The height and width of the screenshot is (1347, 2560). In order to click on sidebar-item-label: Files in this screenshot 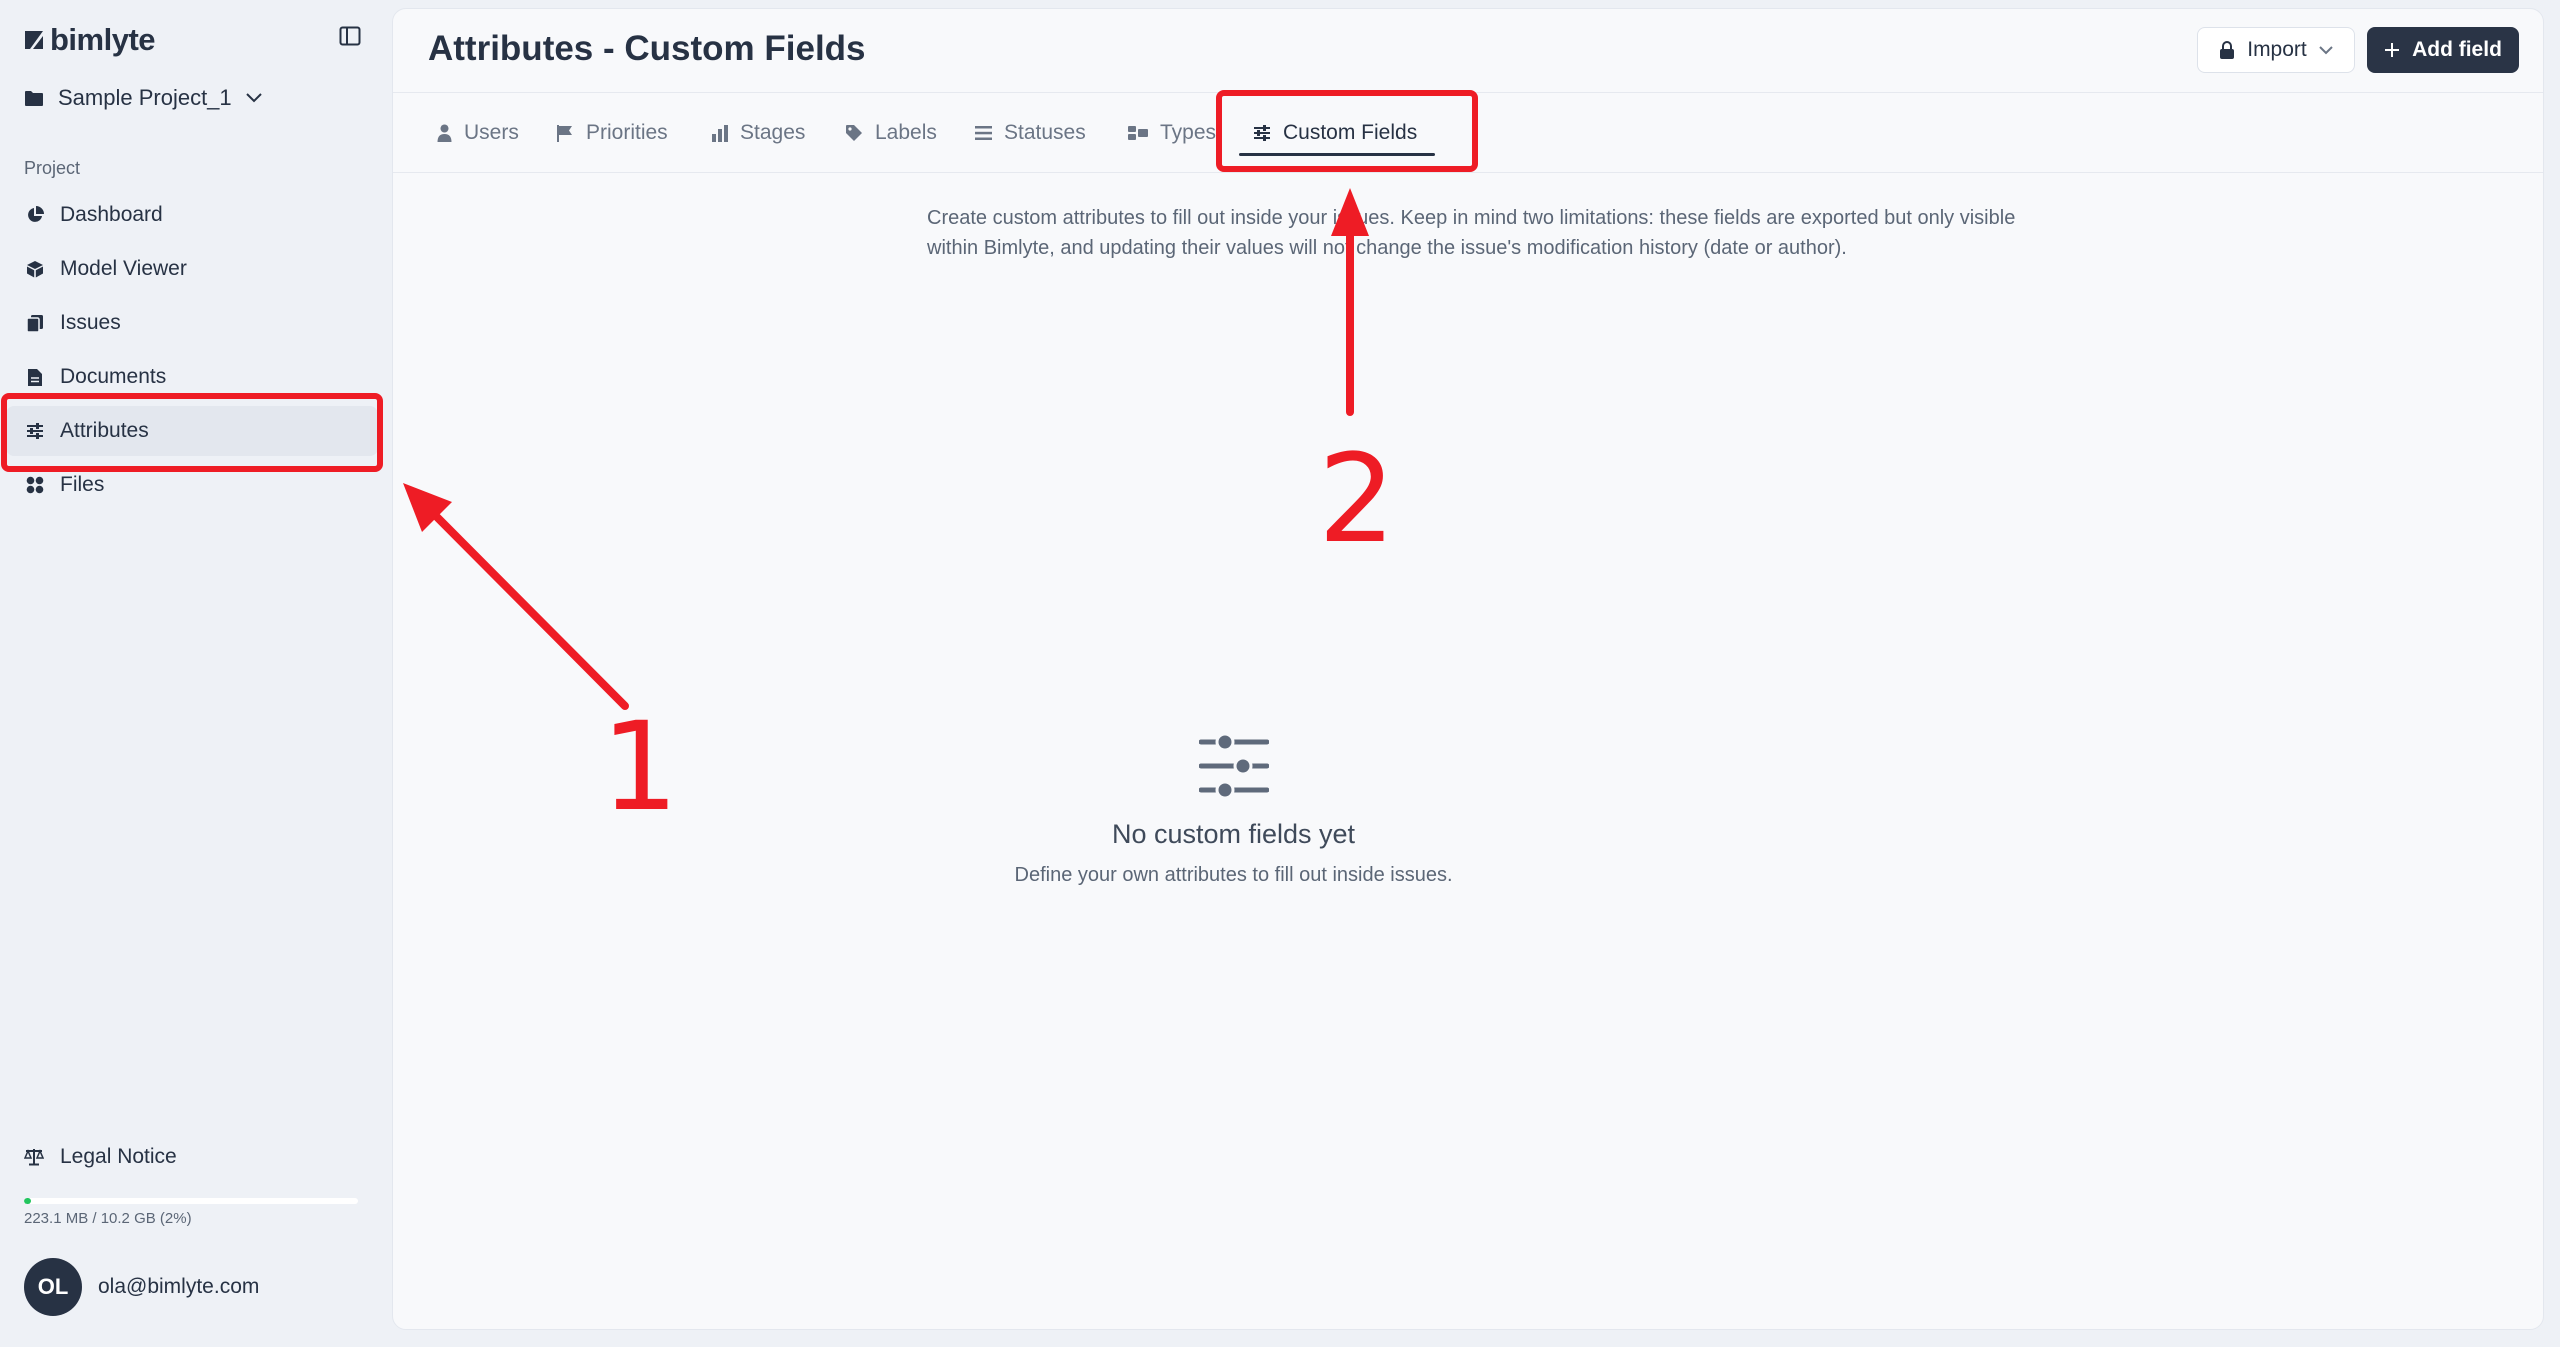, I will do `click(82, 484)`.